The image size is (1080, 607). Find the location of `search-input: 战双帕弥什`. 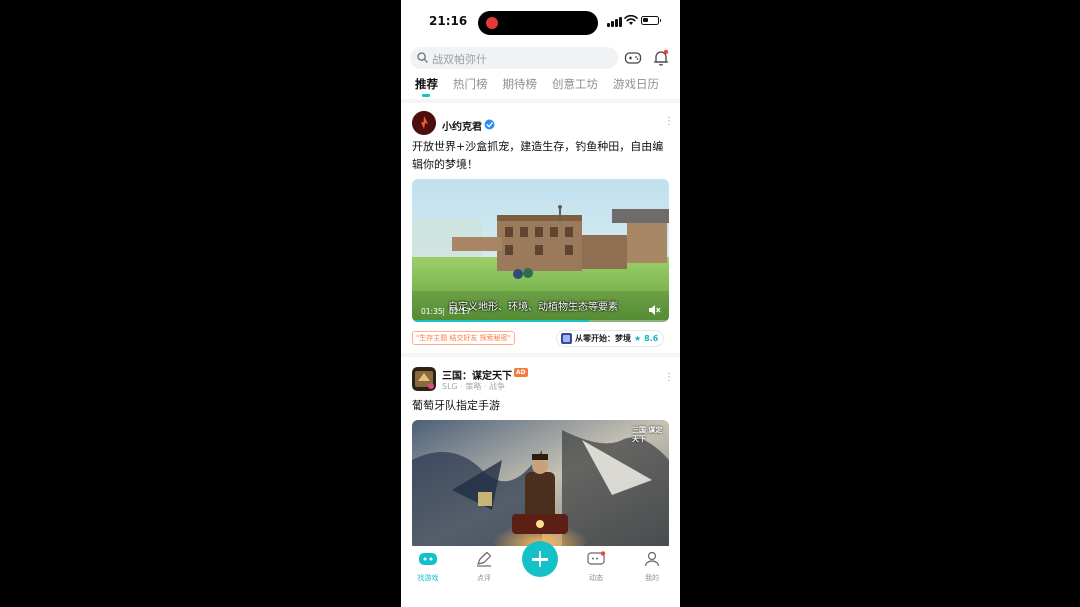

search-input: 战双帕弥什 is located at coordinates (514, 58).